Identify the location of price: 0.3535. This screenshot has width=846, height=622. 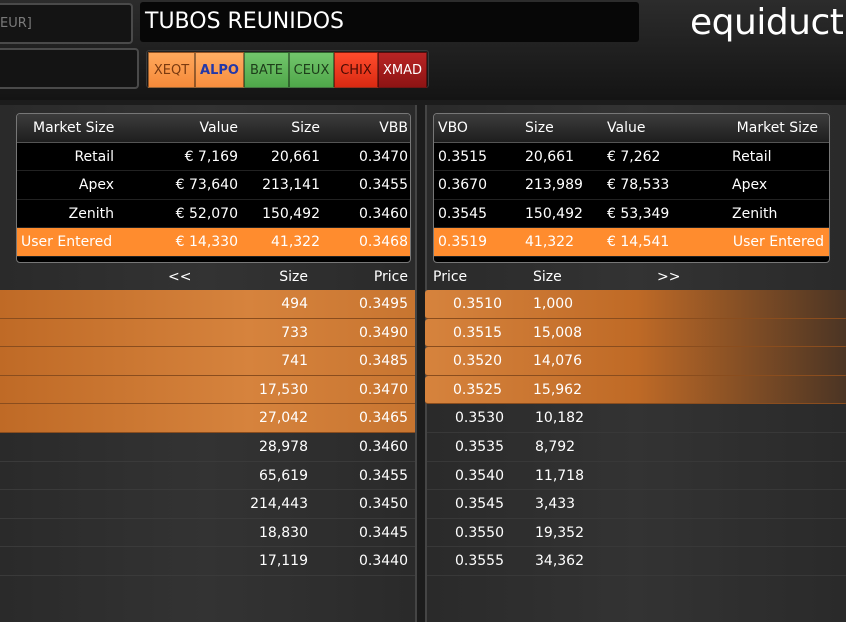
(479, 446).